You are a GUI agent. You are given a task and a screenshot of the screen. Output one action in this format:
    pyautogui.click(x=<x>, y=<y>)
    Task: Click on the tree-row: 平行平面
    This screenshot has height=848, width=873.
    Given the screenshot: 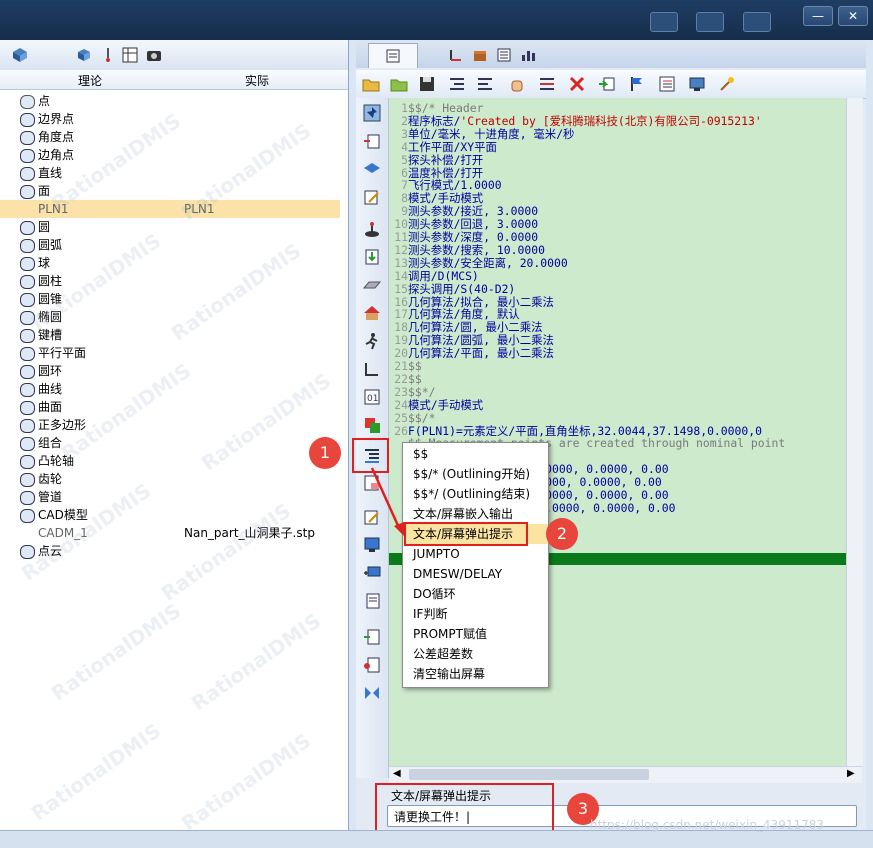 What is the action you would take?
    pyautogui.click(x=170, y=353)
    